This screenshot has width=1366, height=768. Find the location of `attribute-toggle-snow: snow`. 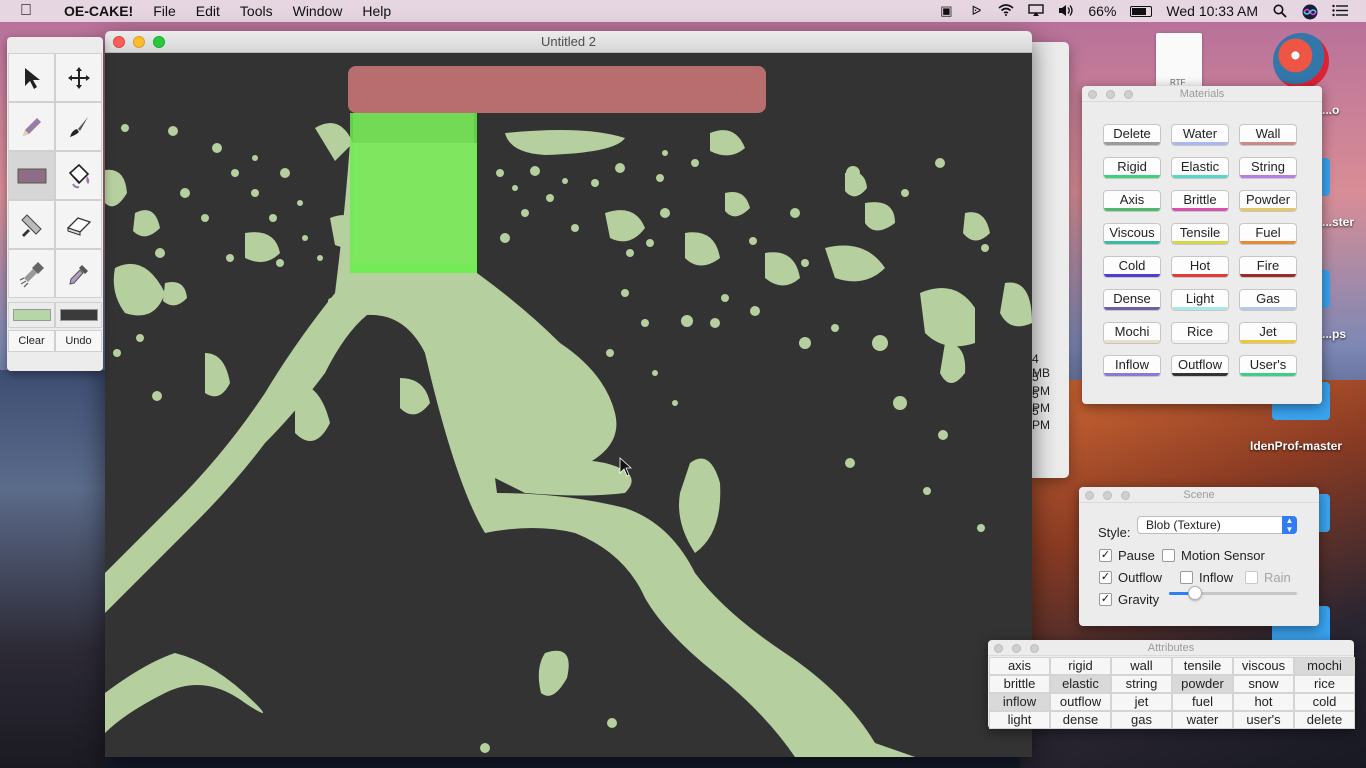

attribute-toggle-snow: snow is located at coordinates (1263, 684).